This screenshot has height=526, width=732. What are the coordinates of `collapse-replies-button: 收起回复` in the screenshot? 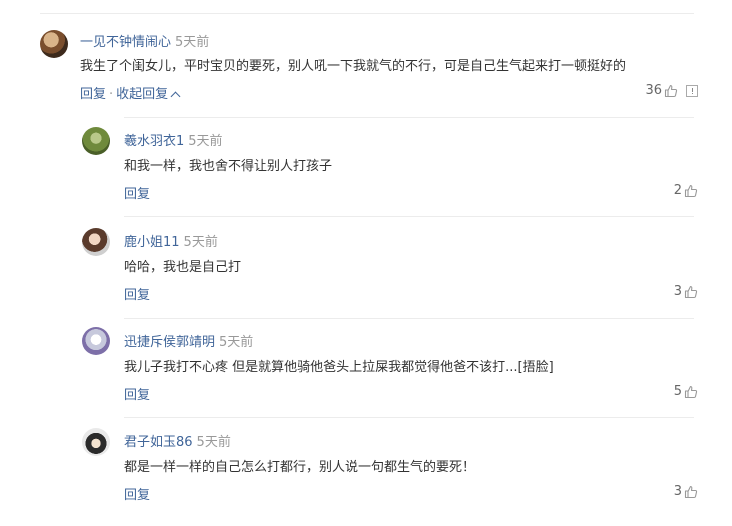 It's located at (148, 94).